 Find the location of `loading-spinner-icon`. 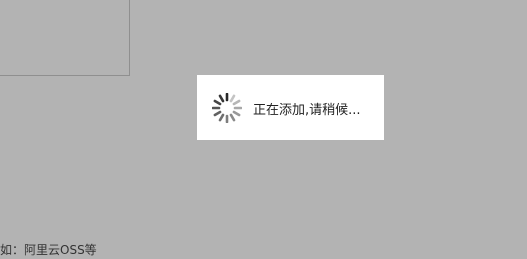

loading-spinner-icon is located at coordinates (227, 108).